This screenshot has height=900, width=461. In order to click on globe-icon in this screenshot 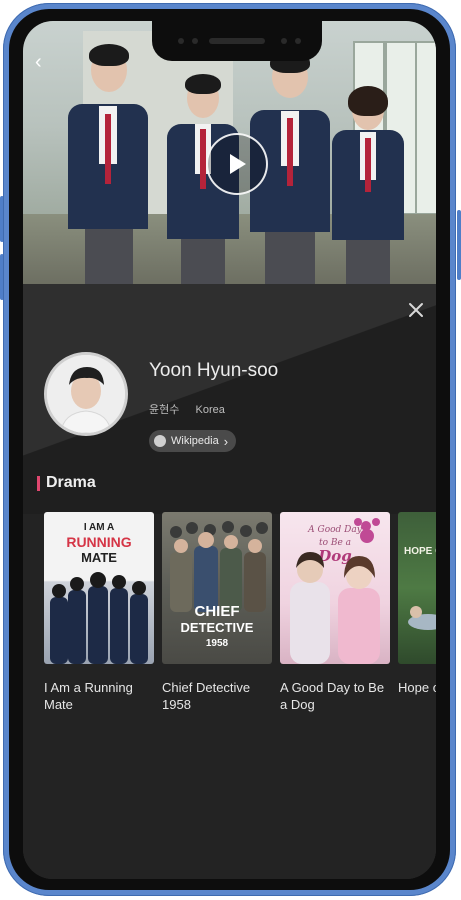, I will do `click(160, 441)`.